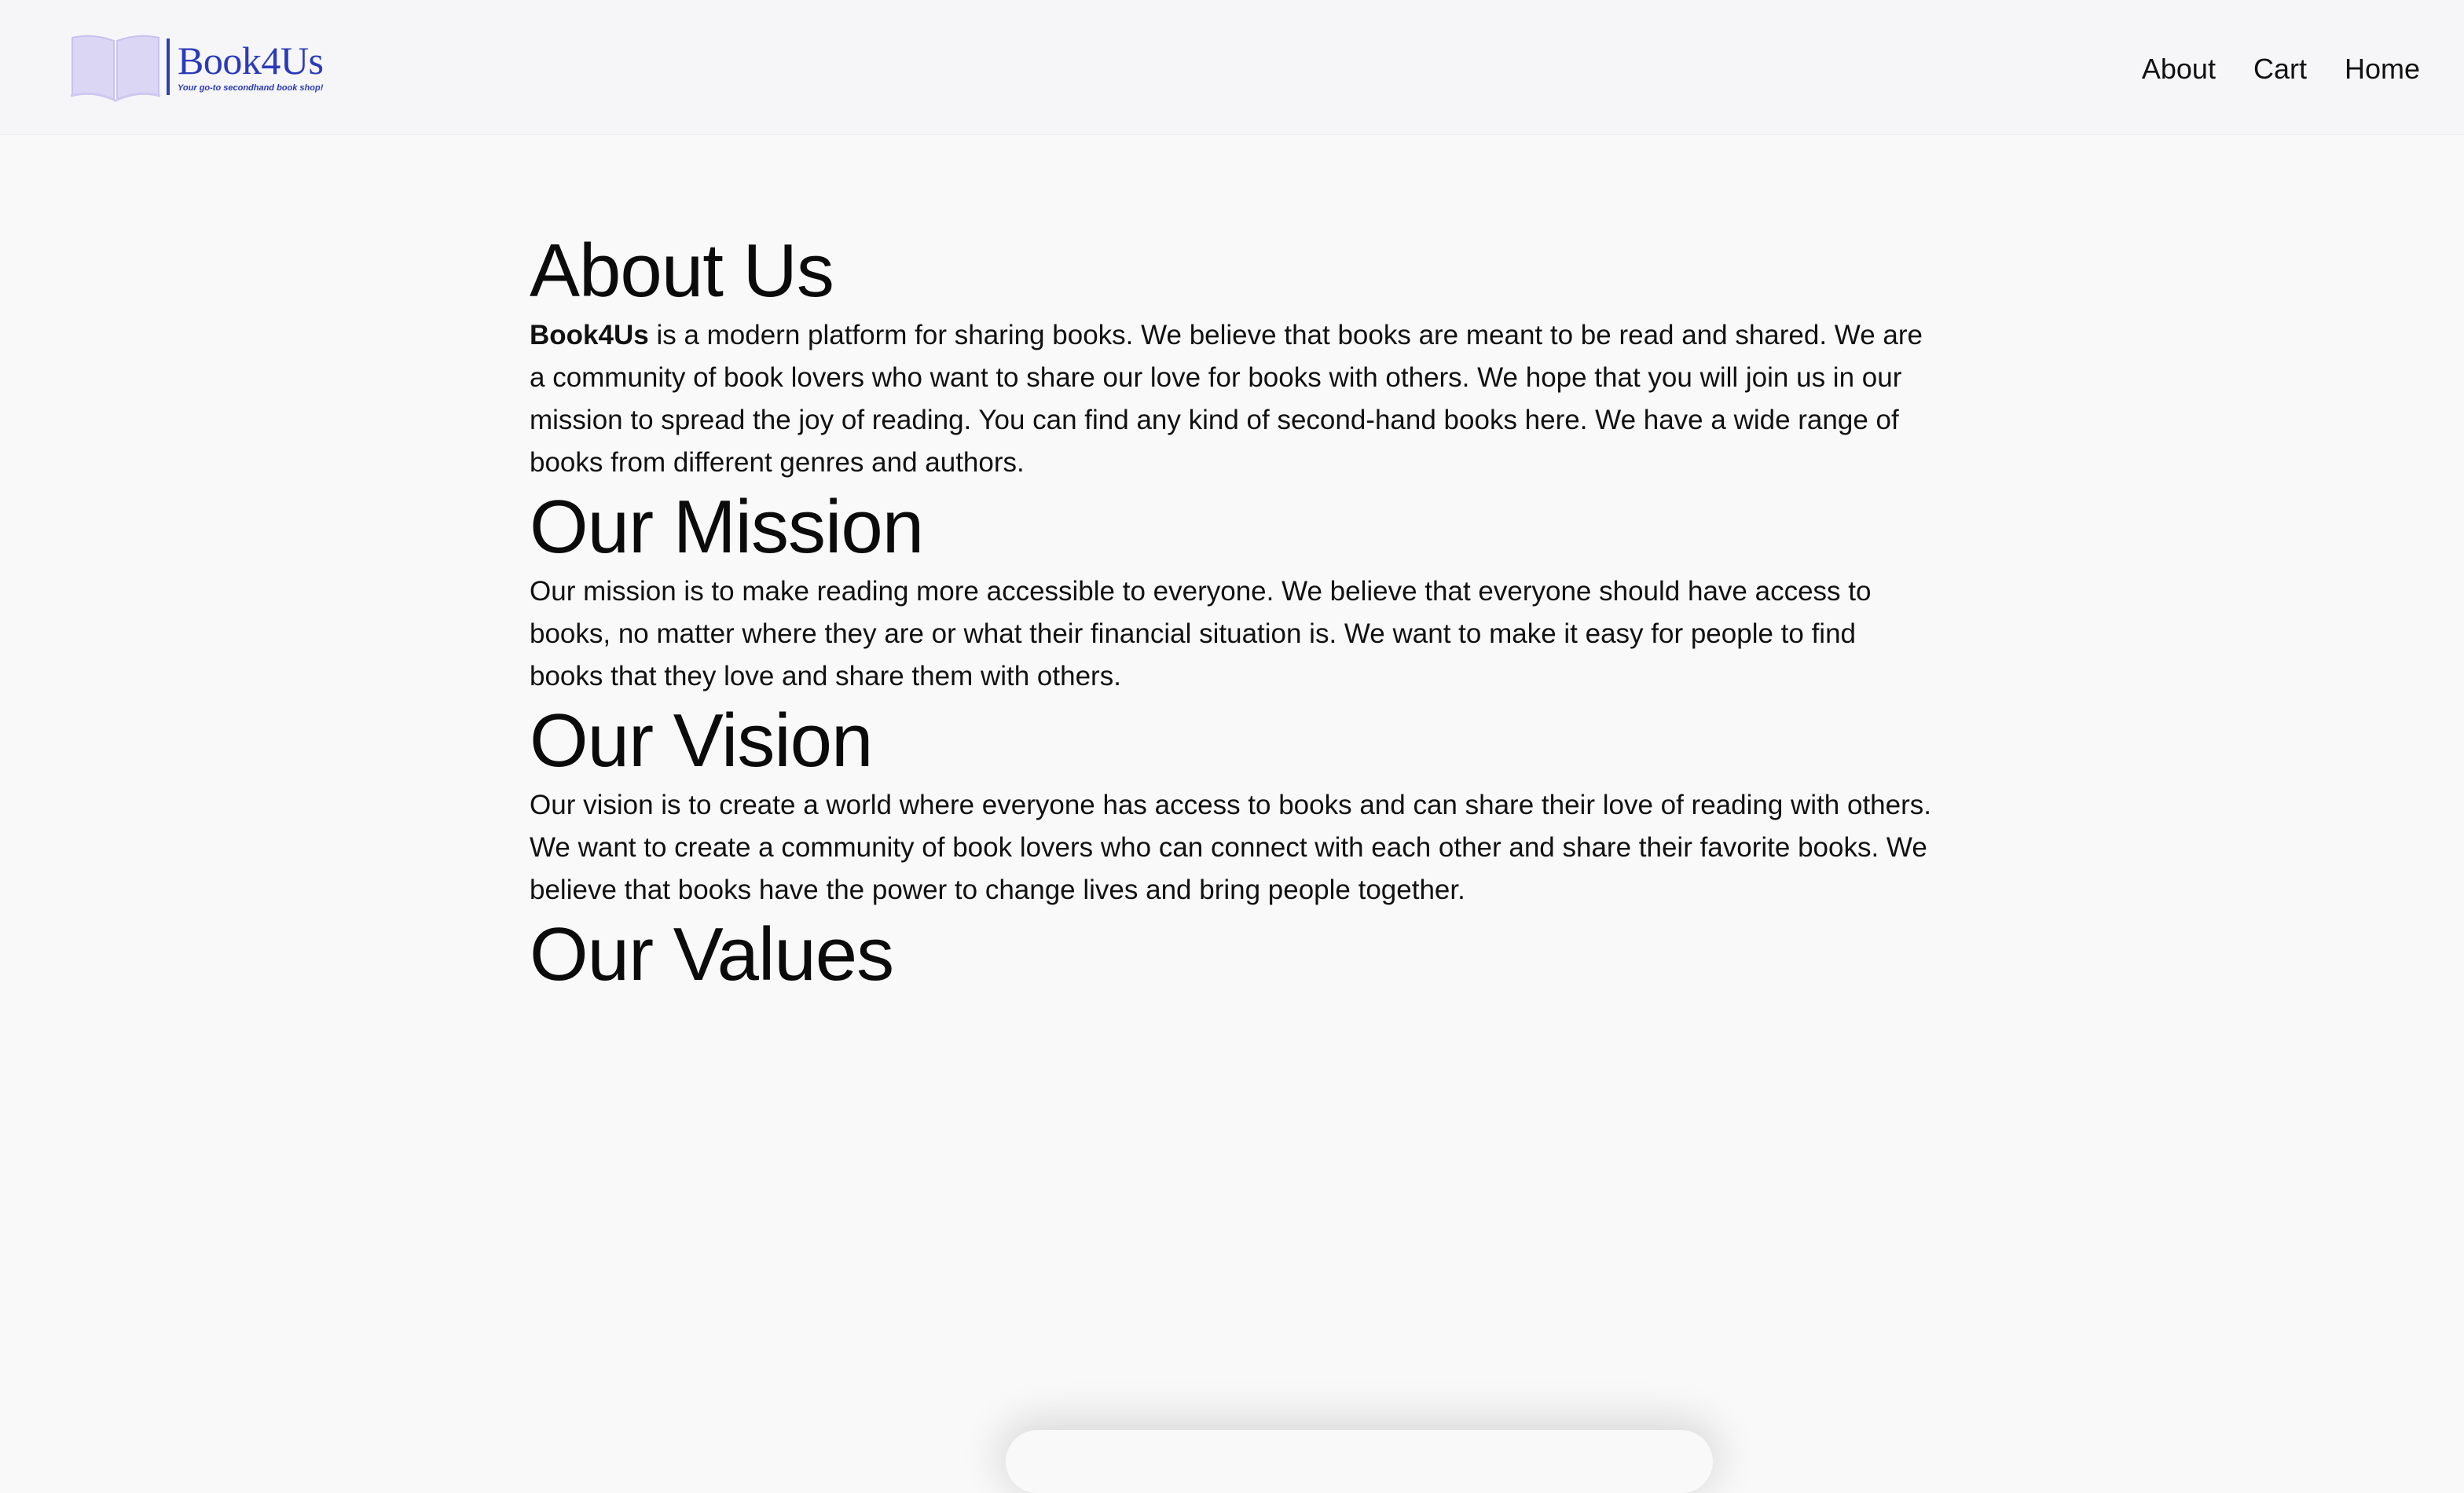 This screenshot has height=1493, width=2464. I want to click on logo-tagline: Your go-to secondhand book shop!, so click(251, 88).